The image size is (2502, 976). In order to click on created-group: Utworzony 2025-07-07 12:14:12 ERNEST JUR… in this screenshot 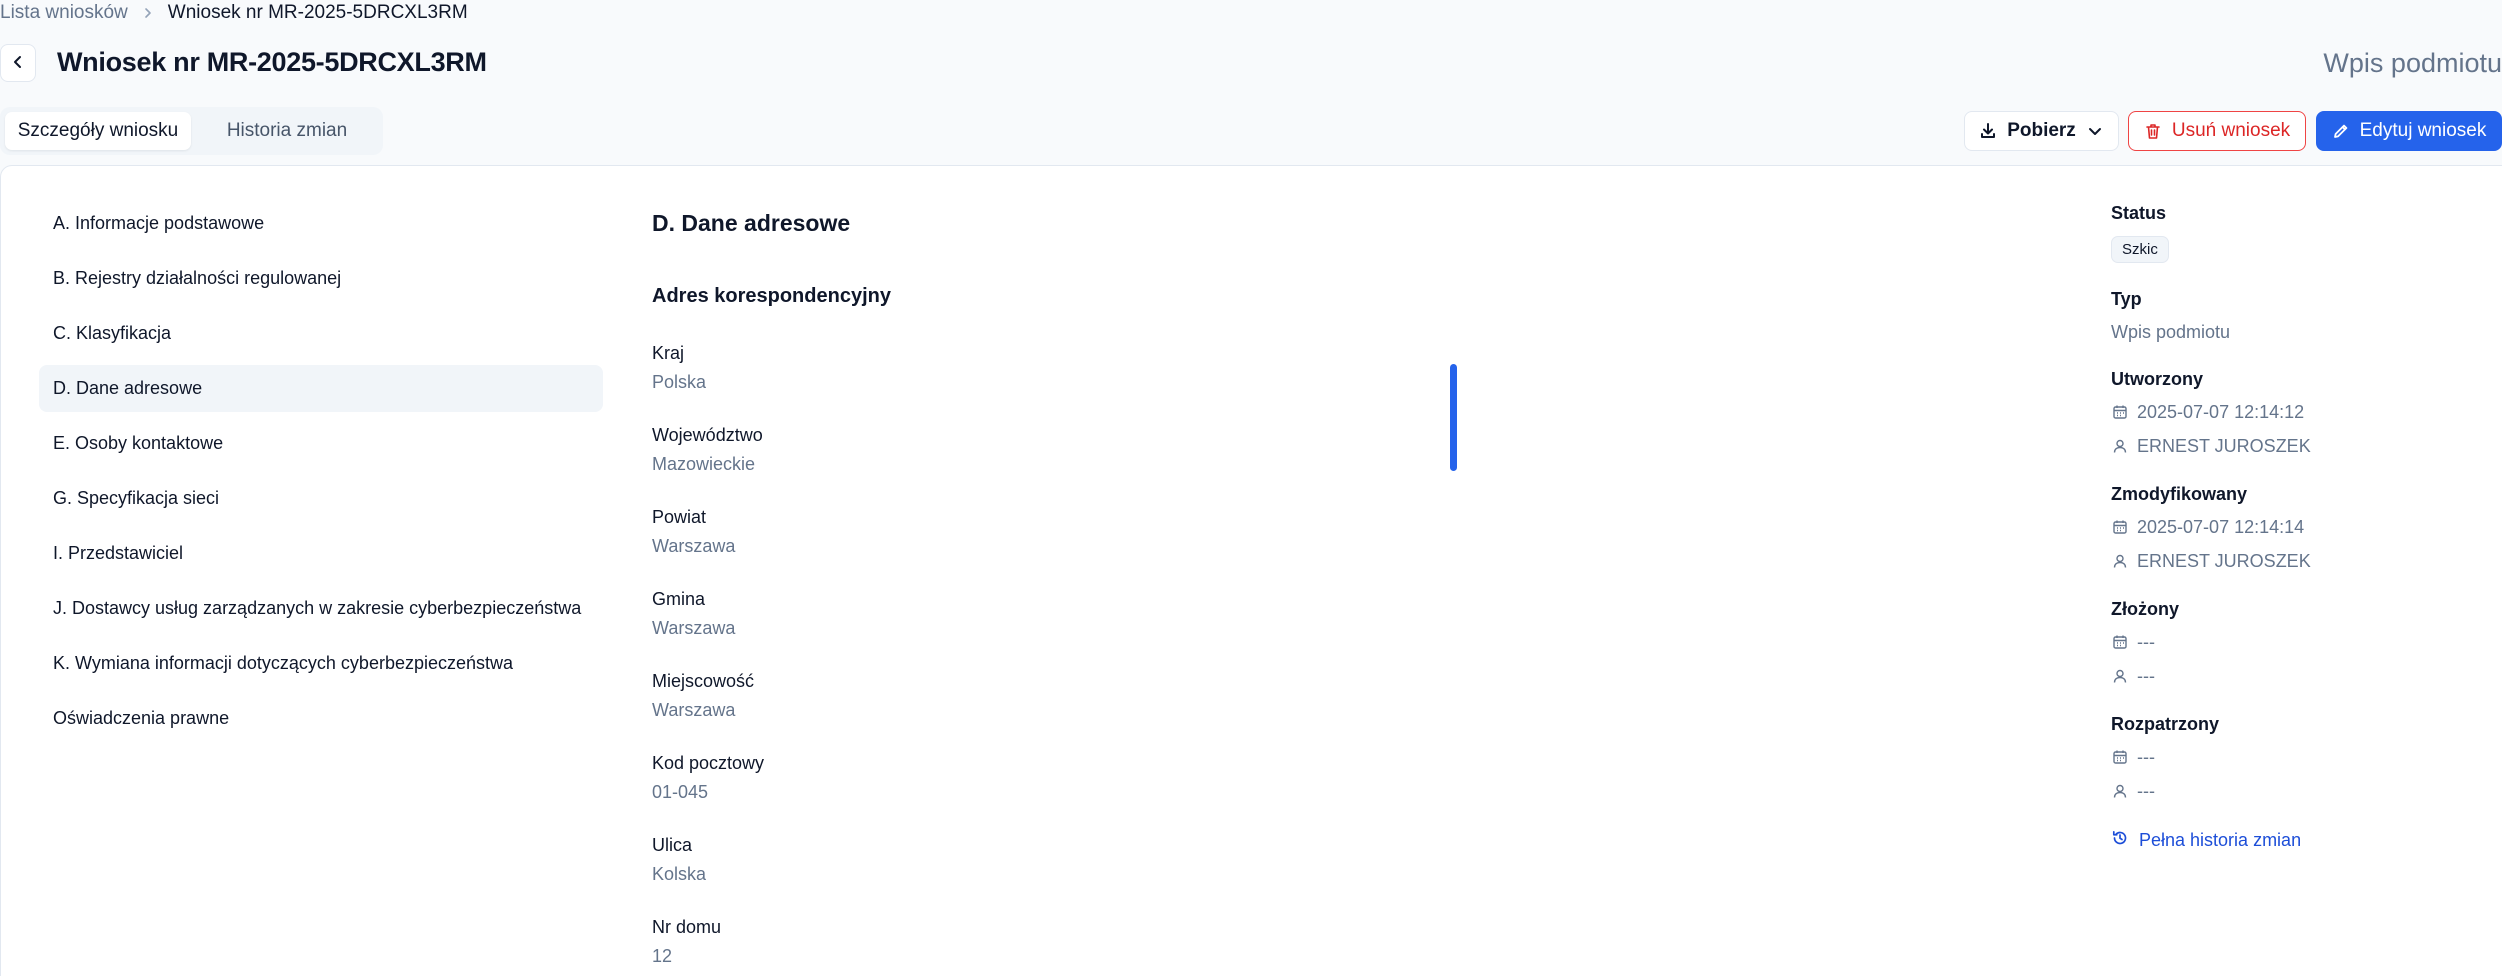, I will do `click(2291, 413)`.